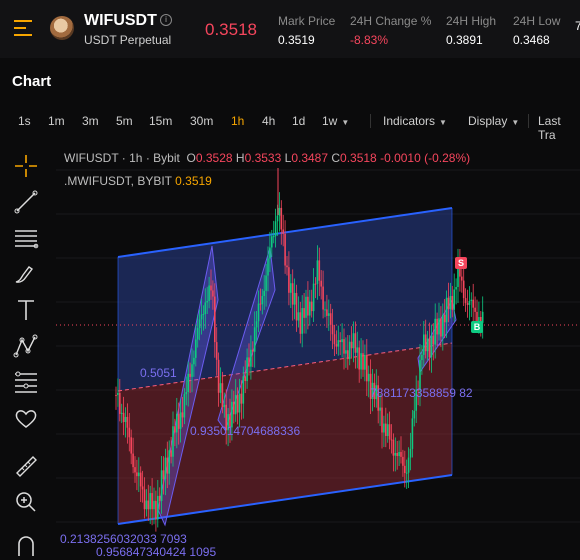  I want to click on high-stat: 24H High 0.3891, so click(471, 30).